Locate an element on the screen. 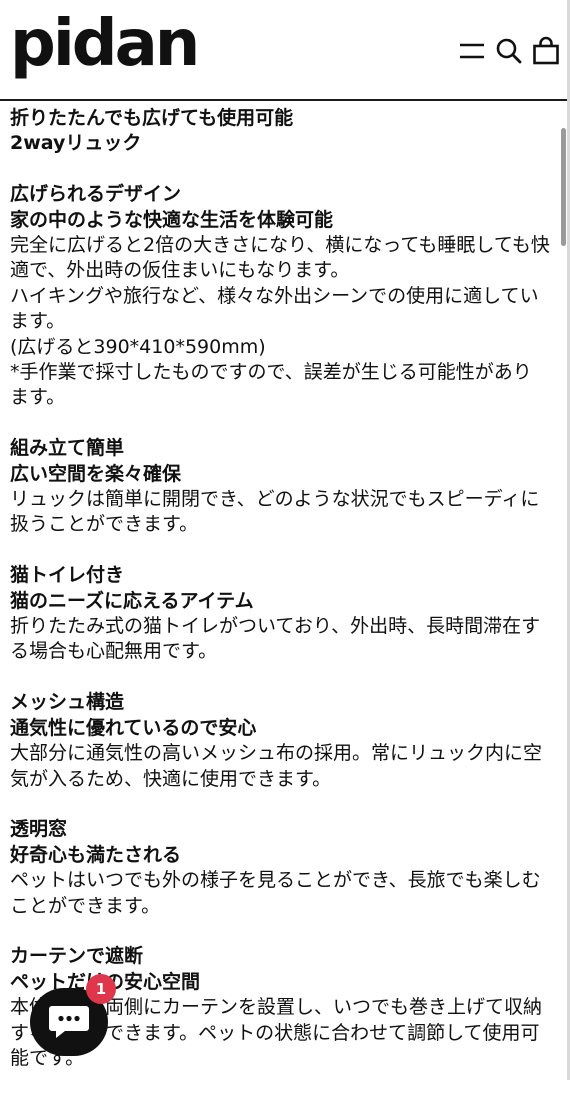 Image resolution: width=570 pixels, height=1097 pixels. section-subheading: 猫のニーズに応えるアイテム is located at coordinates (132, 600).